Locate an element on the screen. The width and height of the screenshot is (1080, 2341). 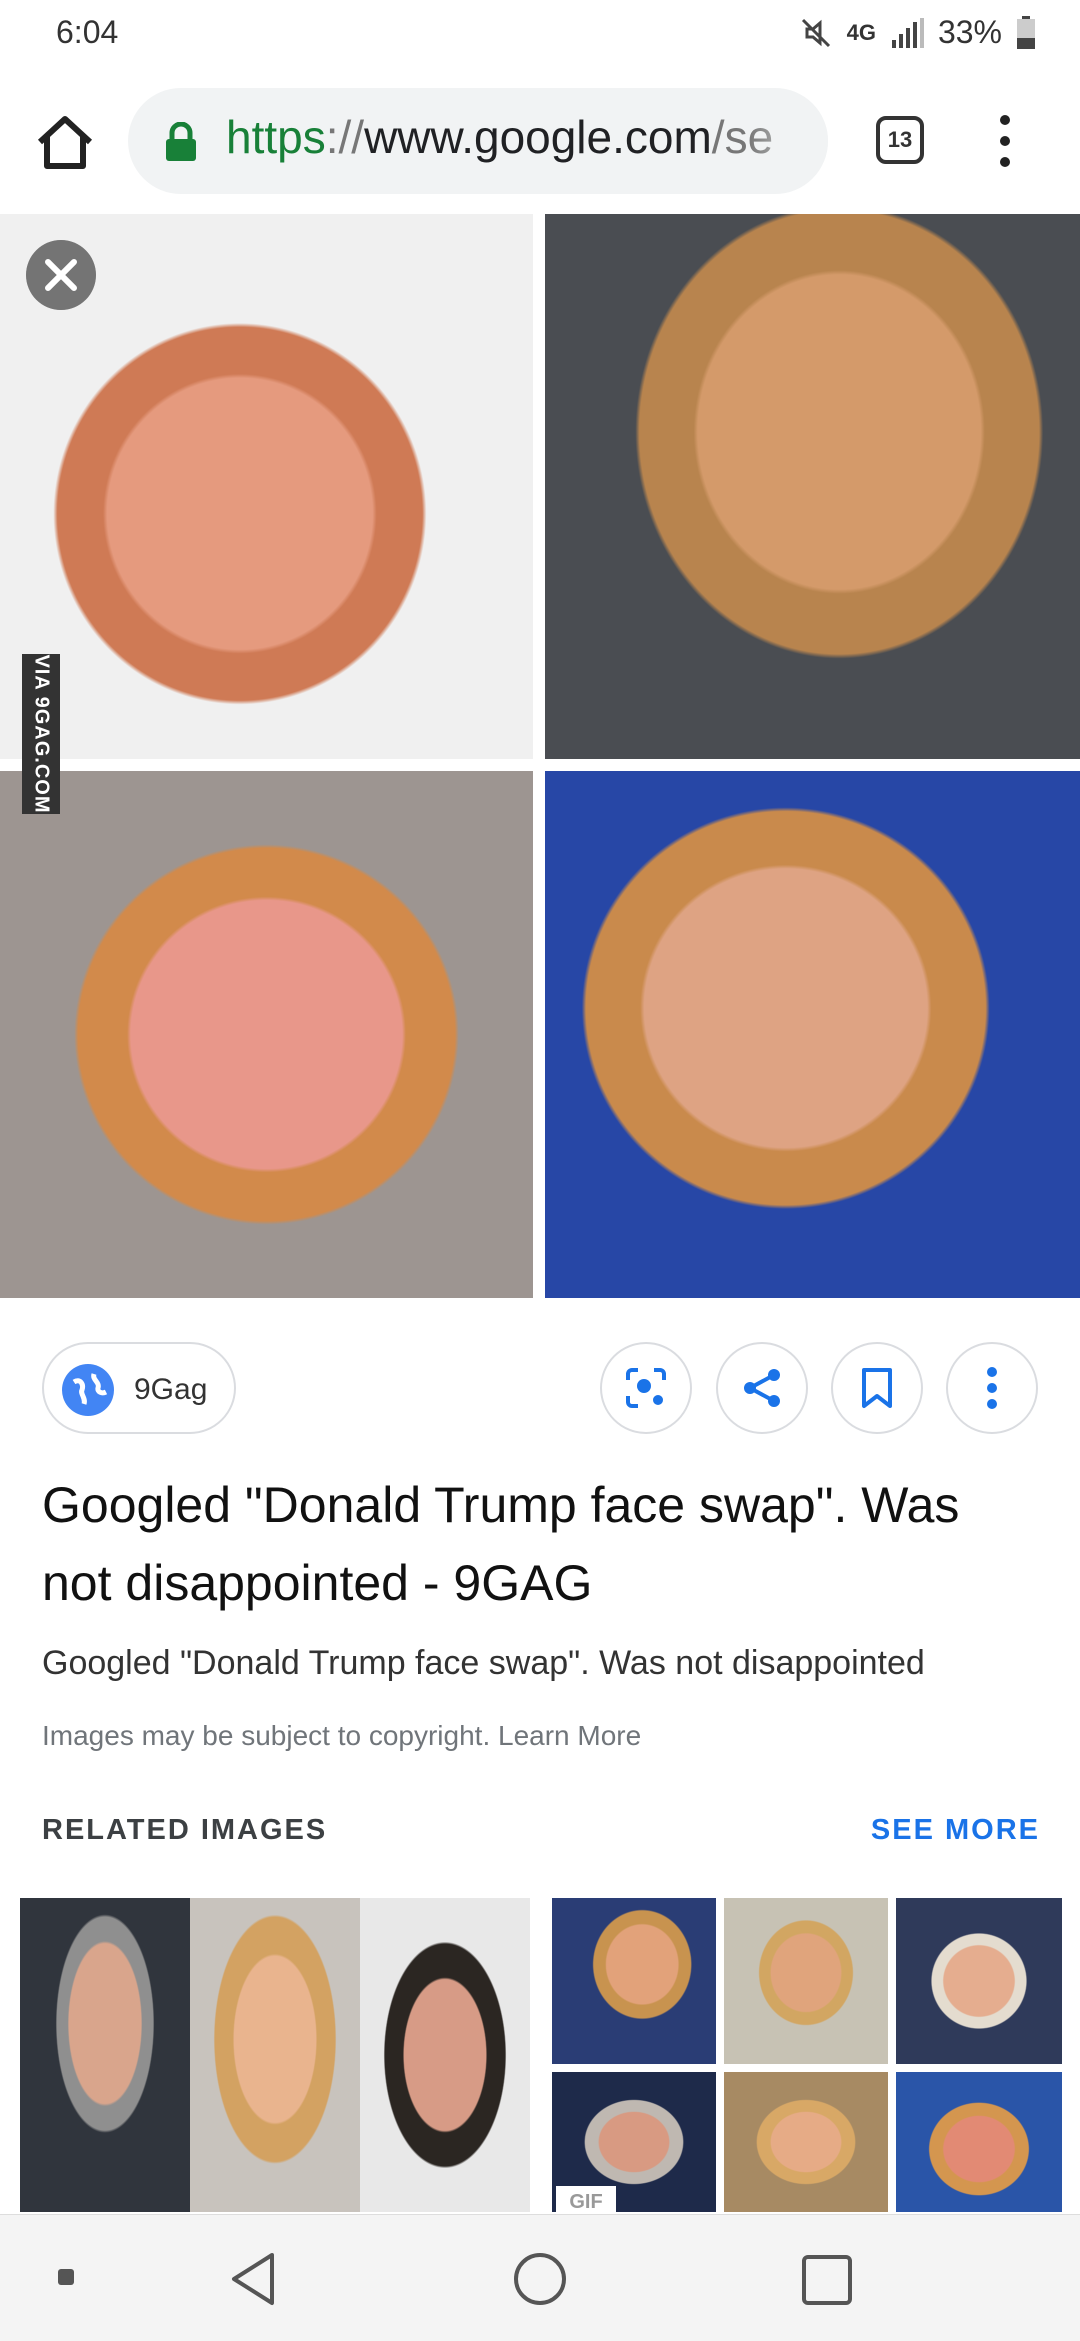
source-chip: 9Gag is located at coordinates (139, 1388).